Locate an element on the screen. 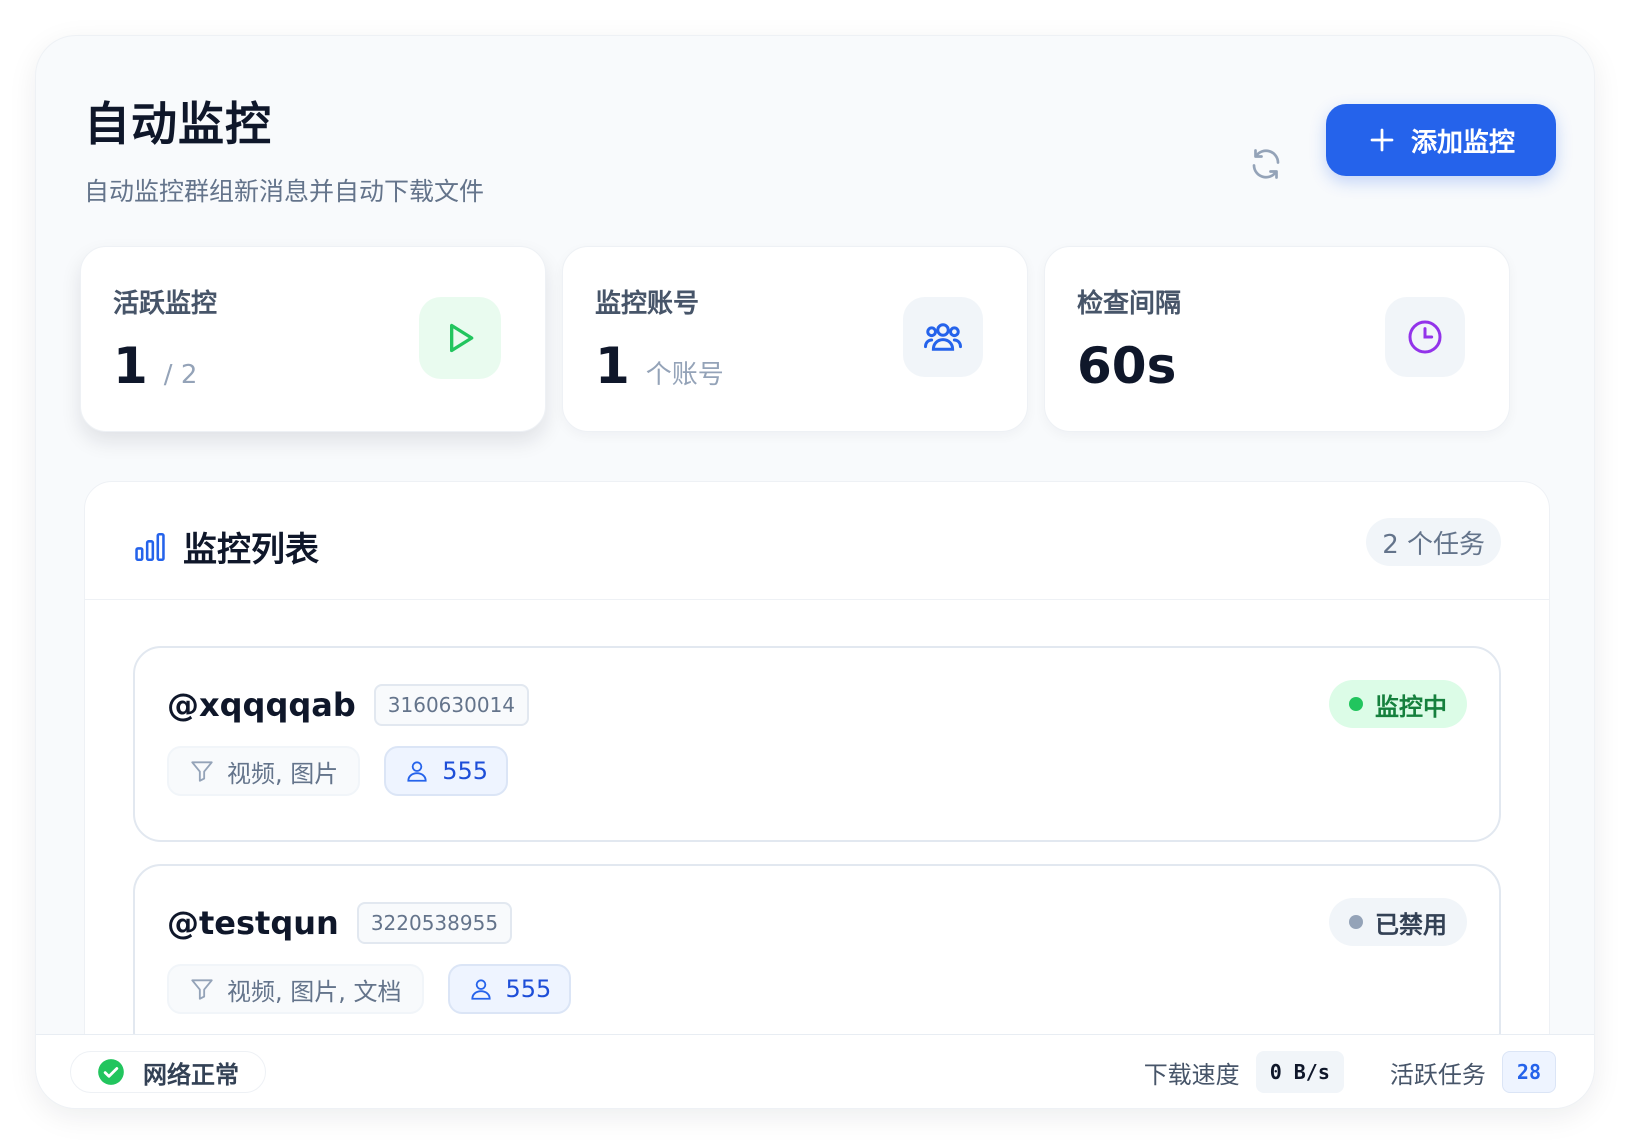 This screenshot has height=1146, width=1630. stat-value: 60s is located at coordinates (1126, 366).